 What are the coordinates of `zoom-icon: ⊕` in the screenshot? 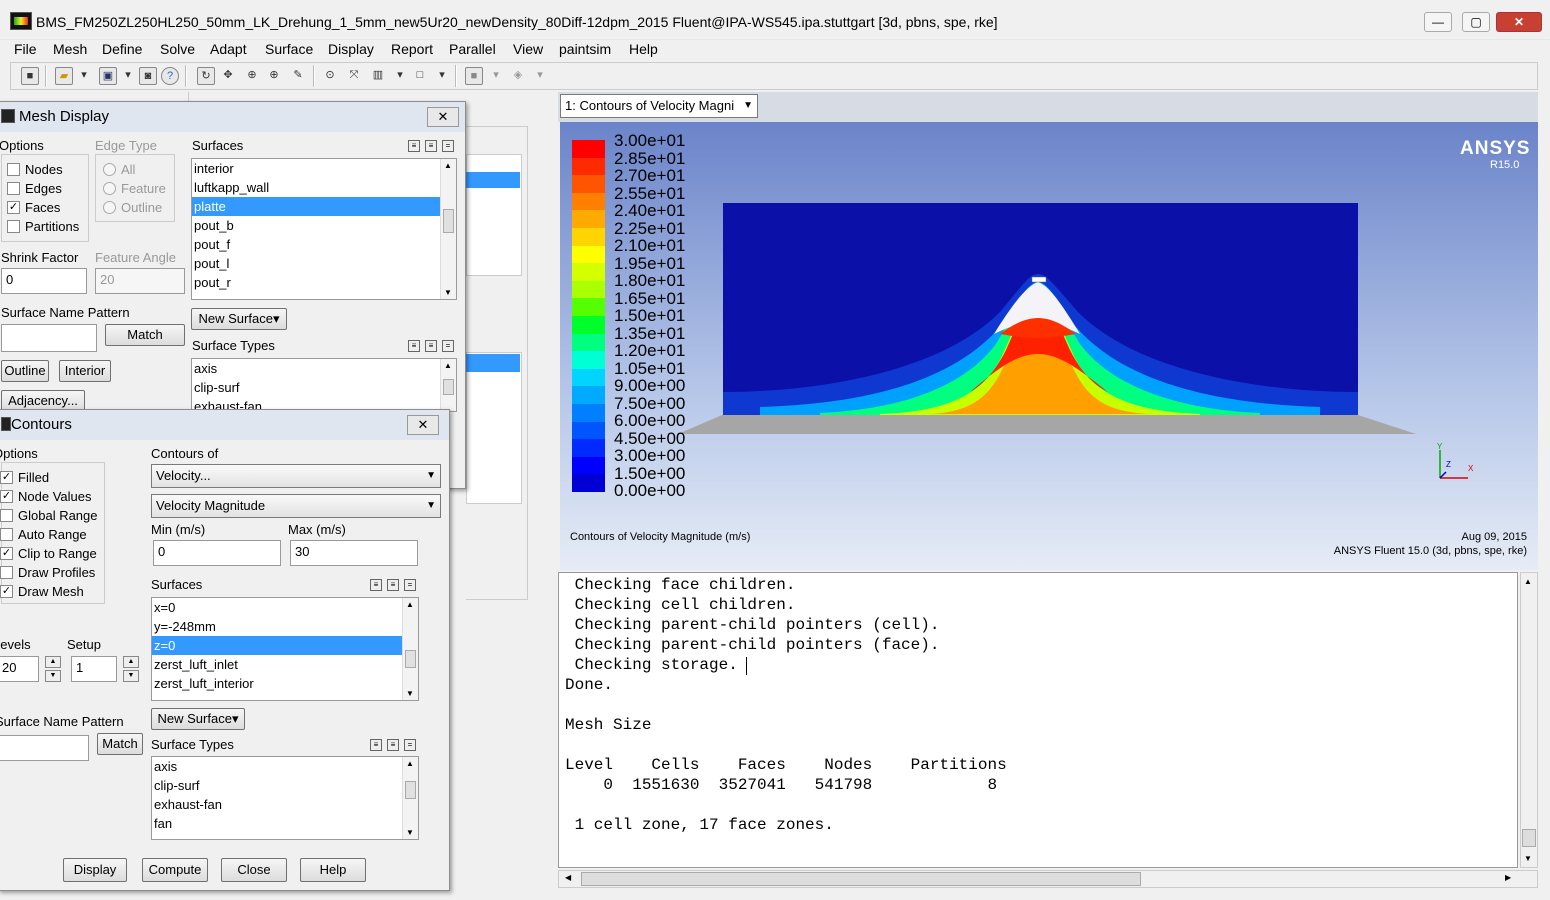 It's located at (252, 76).